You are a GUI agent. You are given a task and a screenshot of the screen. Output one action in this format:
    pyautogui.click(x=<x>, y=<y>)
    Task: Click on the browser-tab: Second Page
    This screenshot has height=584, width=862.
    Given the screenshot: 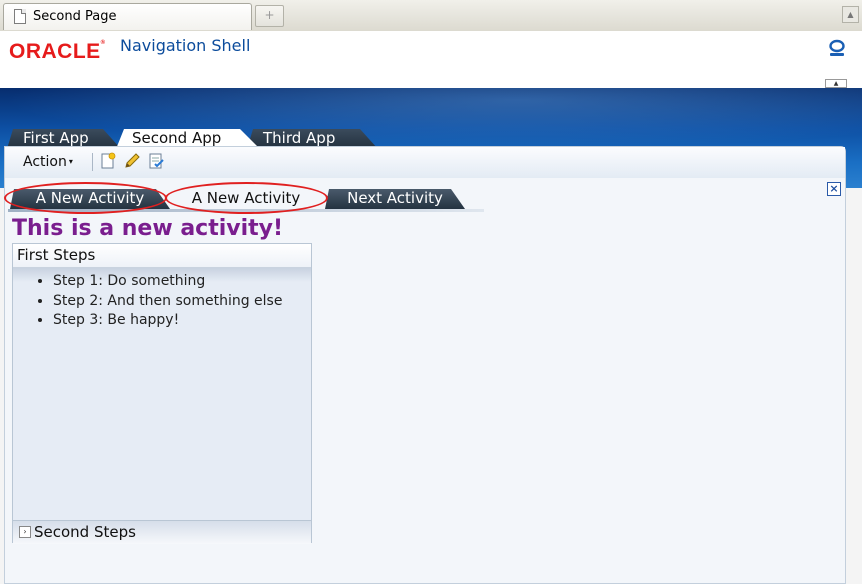 What is the action you would take?
    pyautogui.click(x=127, y=16)
    